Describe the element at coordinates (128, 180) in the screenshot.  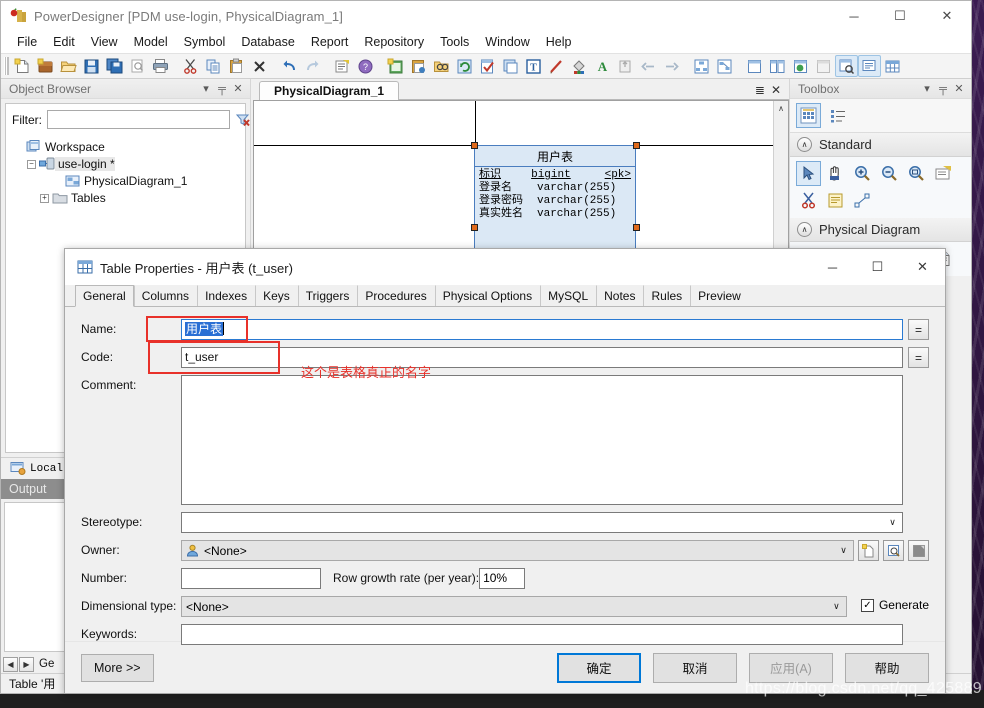
I see `tree-node-physicaldiagram: PhysicalDiagram_1` at that location.